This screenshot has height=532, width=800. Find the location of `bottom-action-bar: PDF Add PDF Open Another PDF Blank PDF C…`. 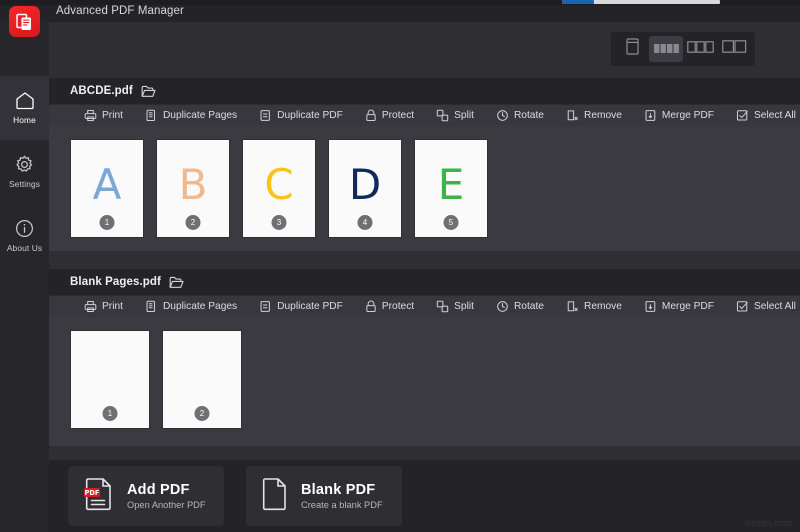

bottom-action-bar: PDF Add PDF Open Another PDF Blank PDF C… is located at coordinates (424, 496).